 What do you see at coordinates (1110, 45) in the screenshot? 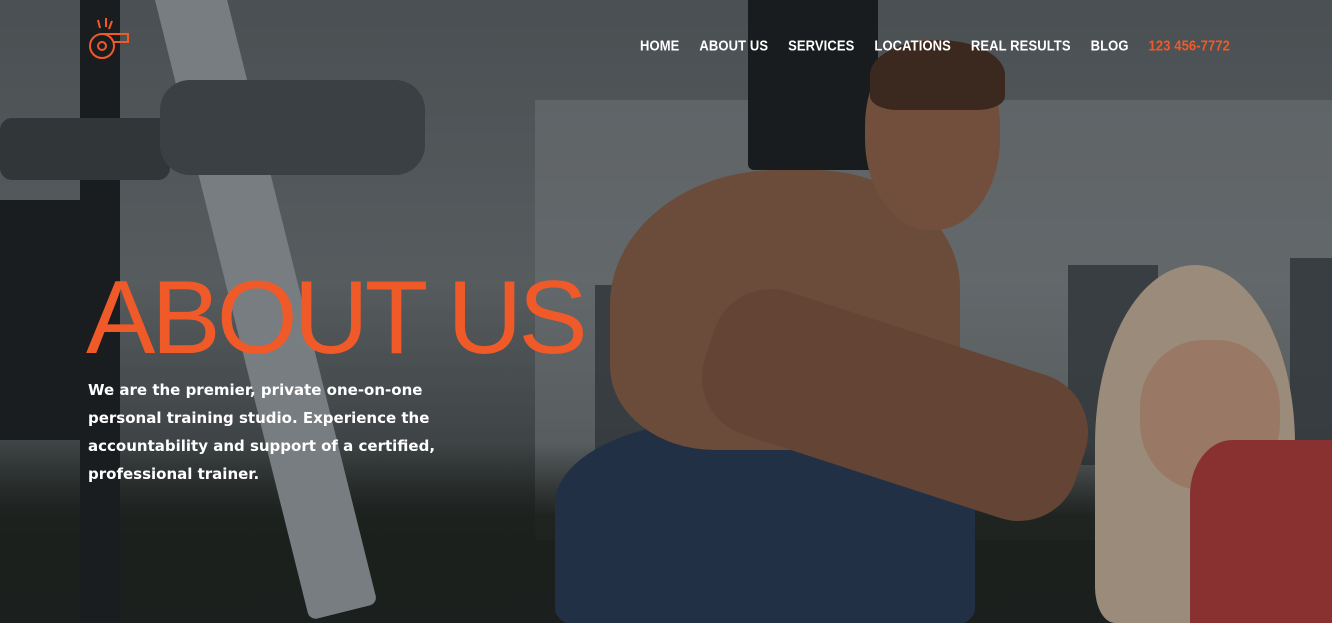
I see `nav-blog: BLOG` at bounding box center [1110, 45].